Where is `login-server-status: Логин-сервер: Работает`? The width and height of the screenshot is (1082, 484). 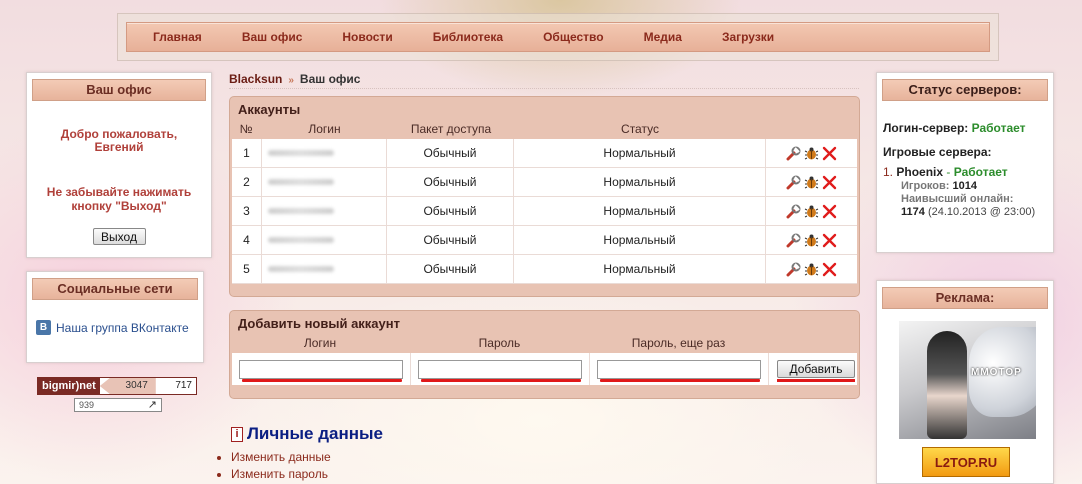
login-server-status: Логин-сервер: Работает is located at coordinates (954, 128).